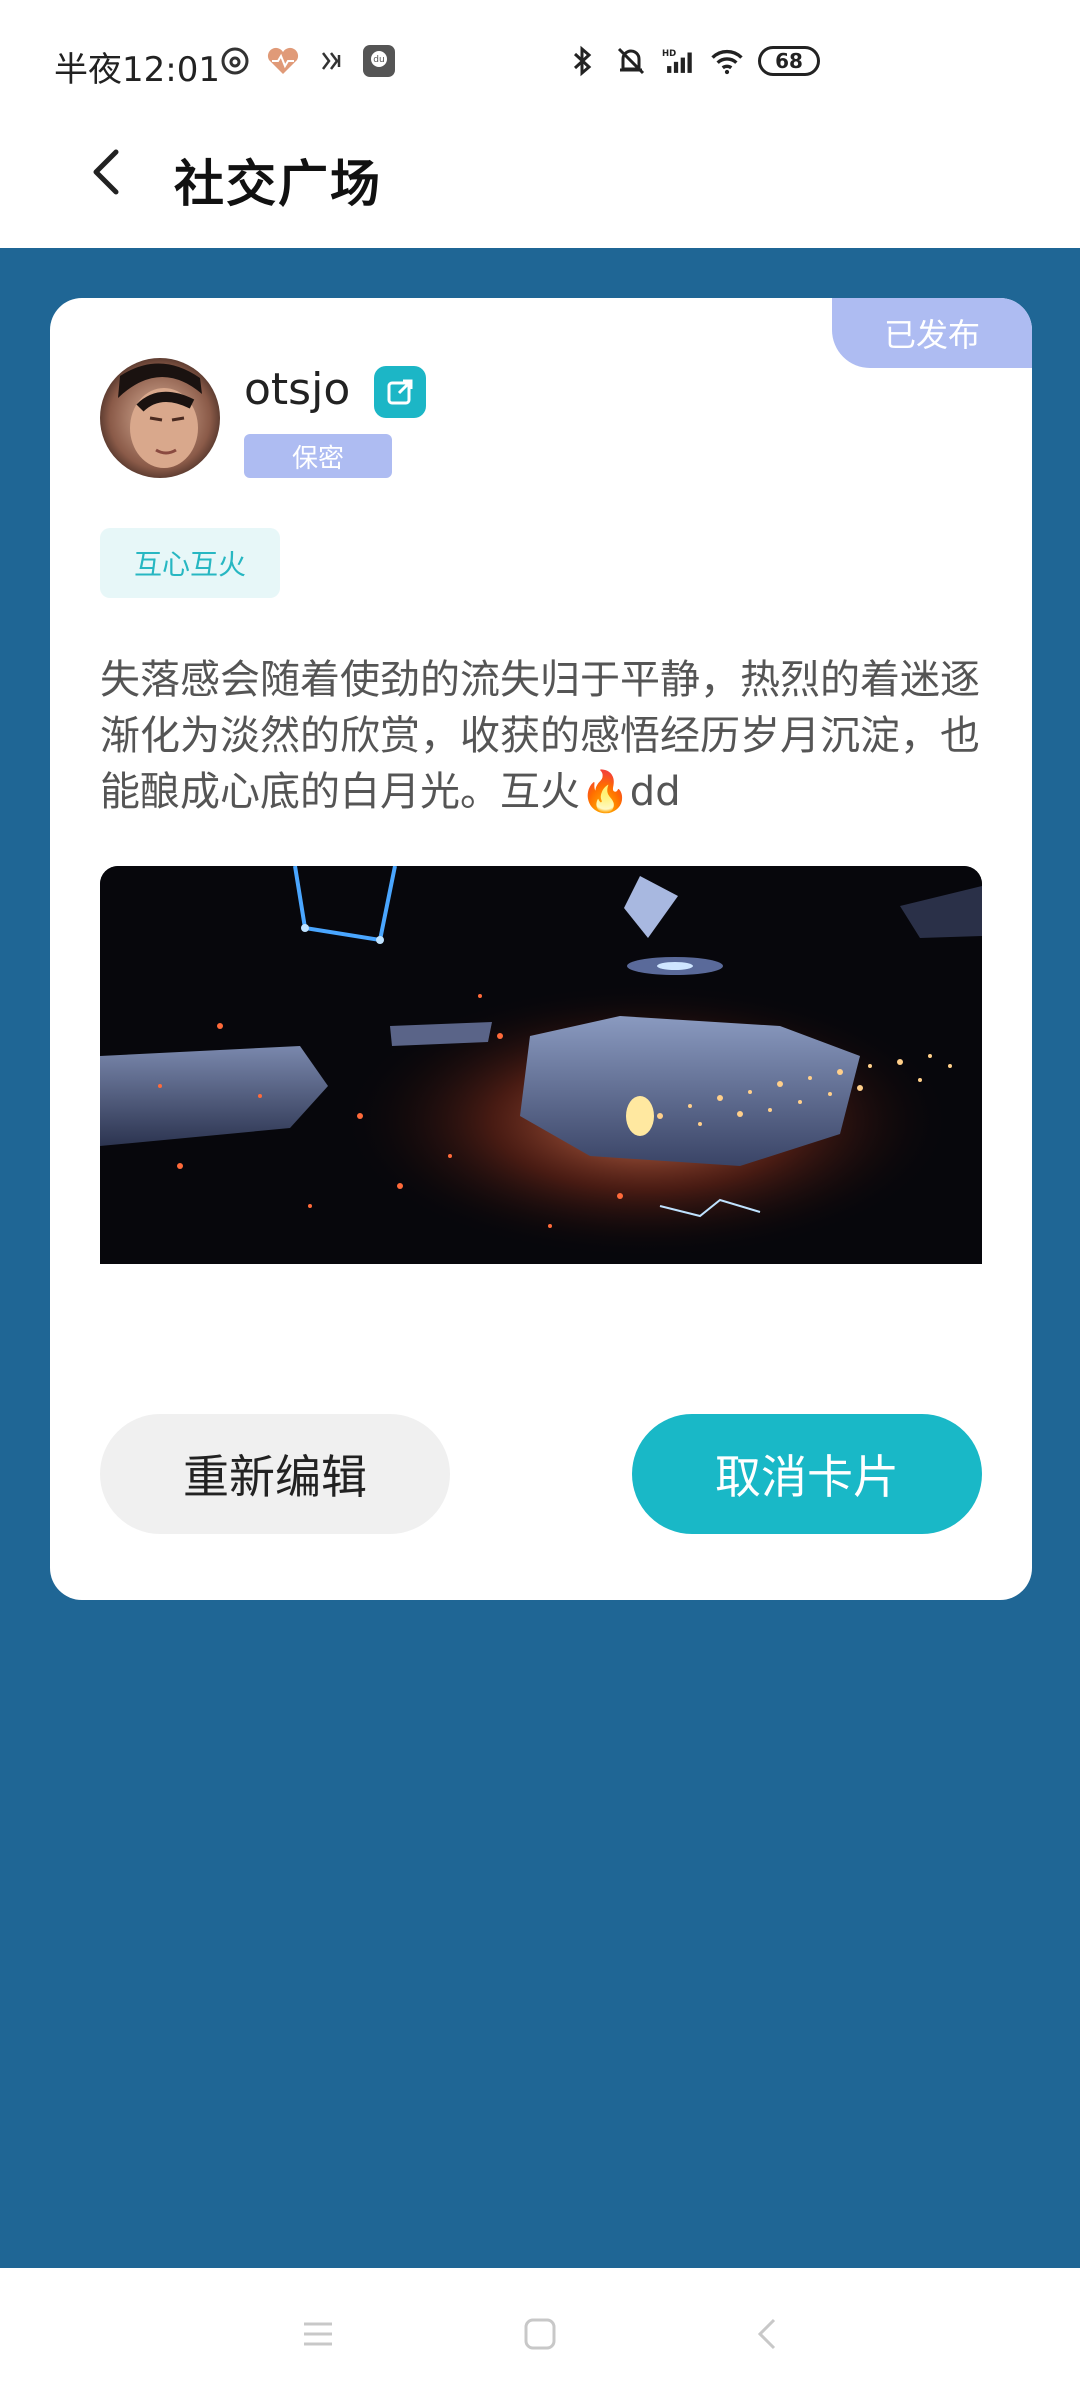 The image size is (1080, 2400). Describe the element at coordinates (540, 60) in the screenshot. I see `status-bar: 半夜12:01 du HD 68` at that location.